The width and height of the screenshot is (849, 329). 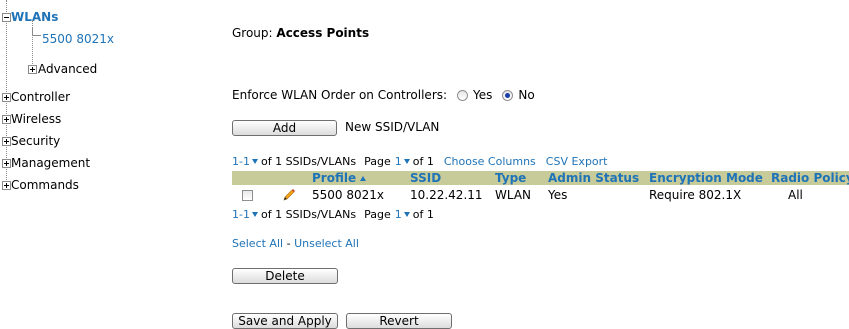 What do you see at coordinates (399, 321) in the screenshot?
I see `revert-button: Revert` at bounding box center [399, 321].